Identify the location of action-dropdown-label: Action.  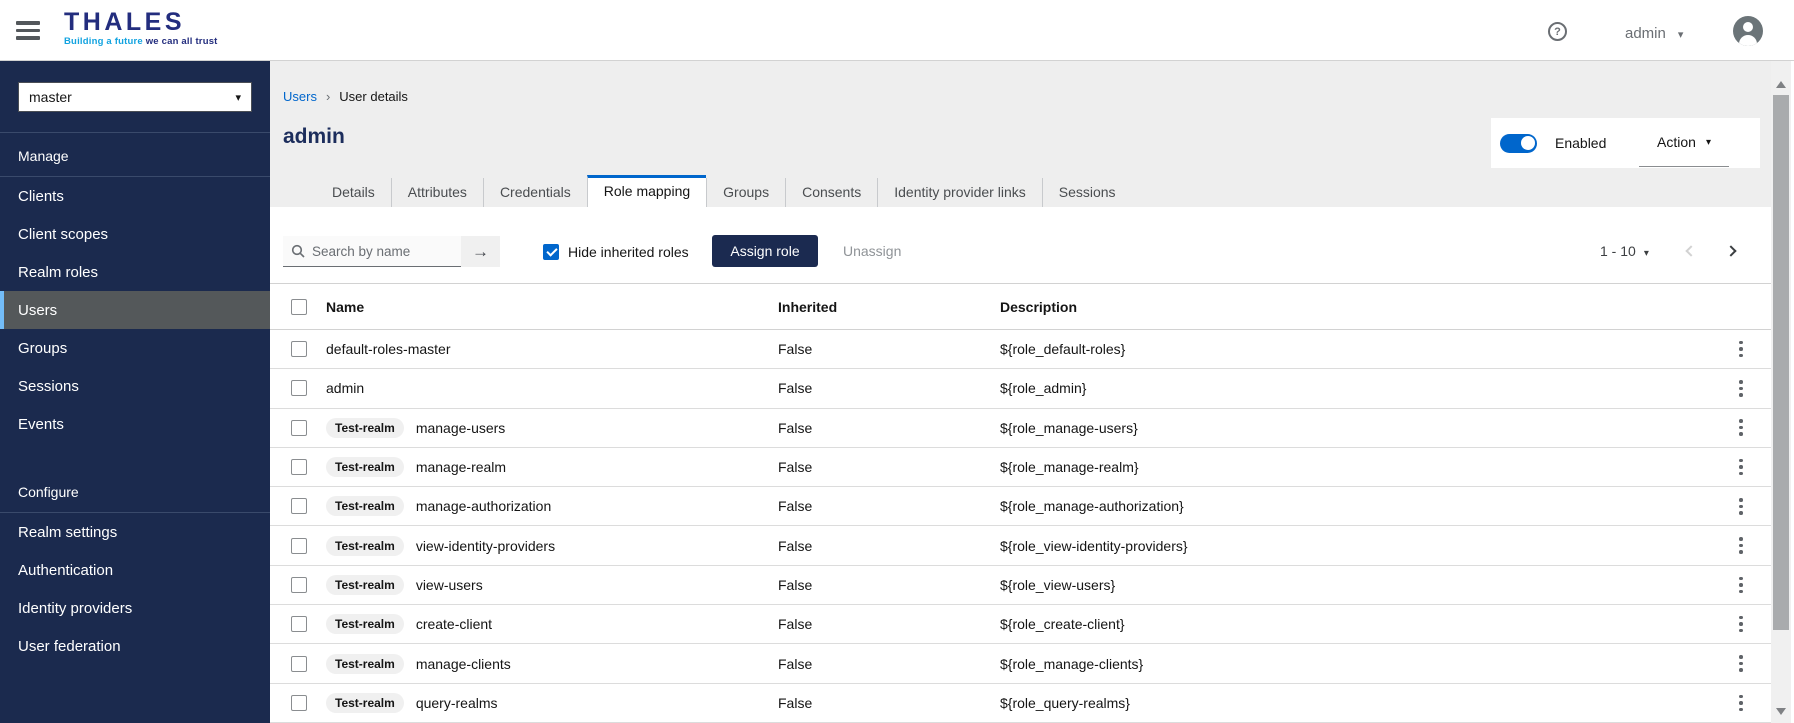
(1676, 142).